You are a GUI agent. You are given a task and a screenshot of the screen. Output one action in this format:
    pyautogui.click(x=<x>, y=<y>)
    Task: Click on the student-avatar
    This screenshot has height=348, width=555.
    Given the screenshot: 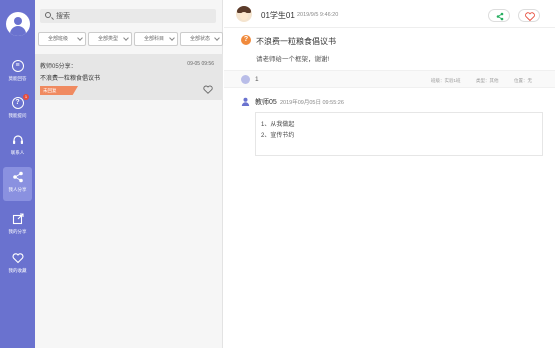 What is the action you would take?
    pyautogui.click(x=244, y=14)
    